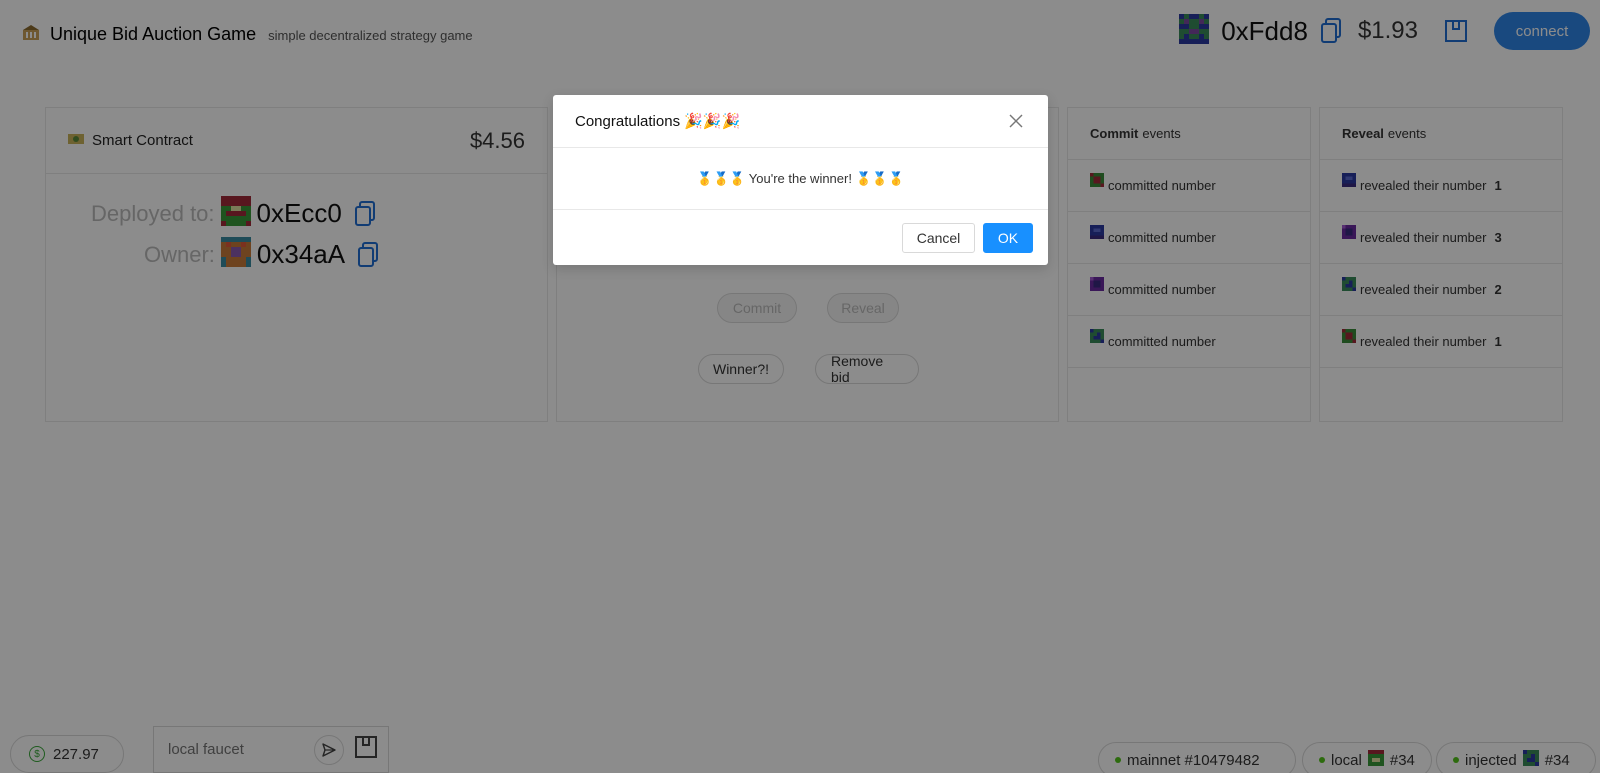 Image resolution: width=1600 pixels, height=773 pixels. I want to click on close-icon, so click(1016, 121).